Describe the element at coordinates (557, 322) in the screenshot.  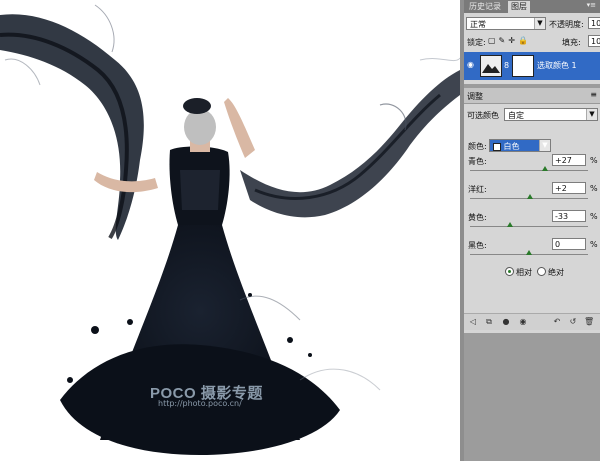
I see `previous-state-icon: ↶` at that location.